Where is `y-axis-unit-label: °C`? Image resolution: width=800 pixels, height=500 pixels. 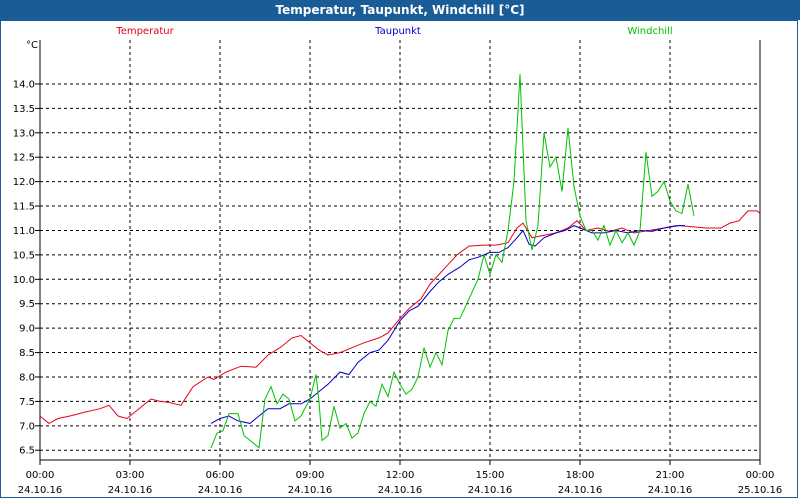 y-axis-unit-label: °C is located at coordinates (32, 45).